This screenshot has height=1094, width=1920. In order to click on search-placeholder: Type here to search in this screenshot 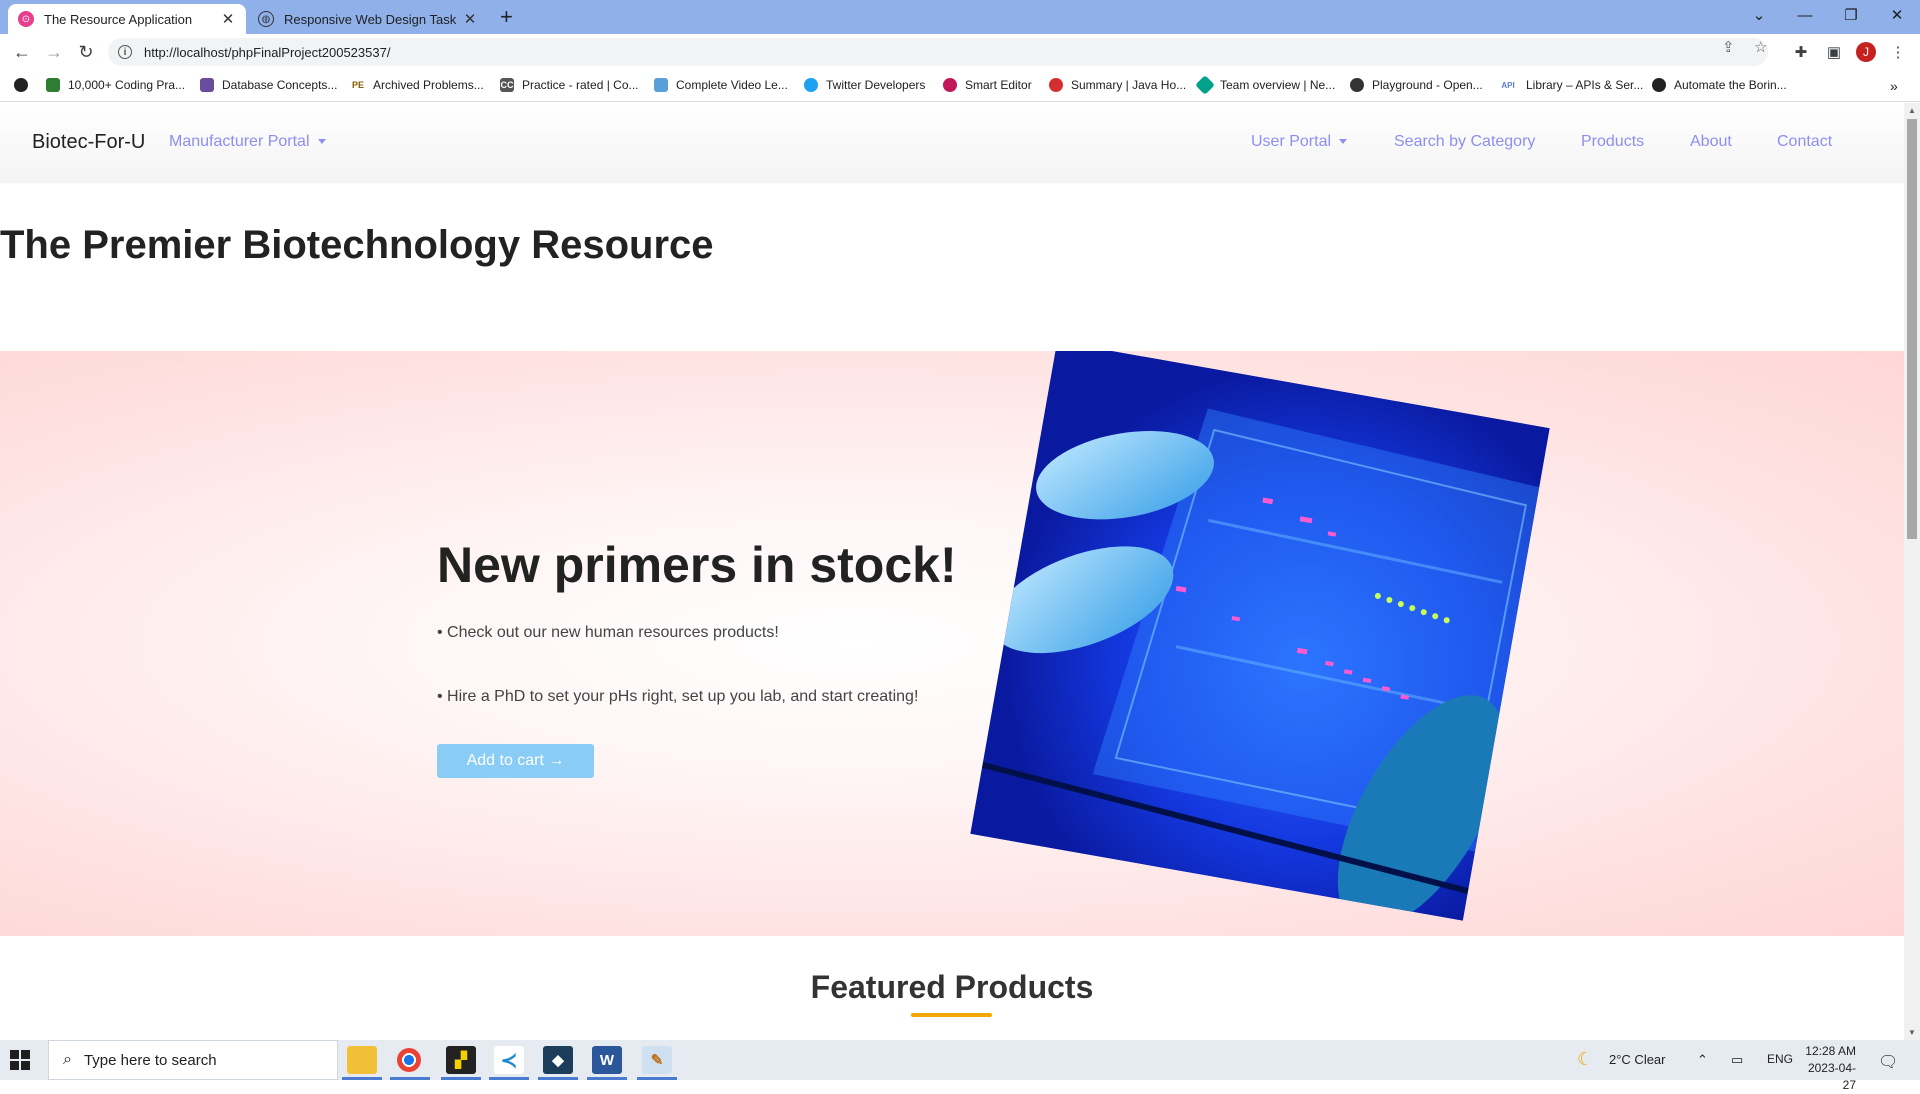, I will do `click(150, 1060)`.